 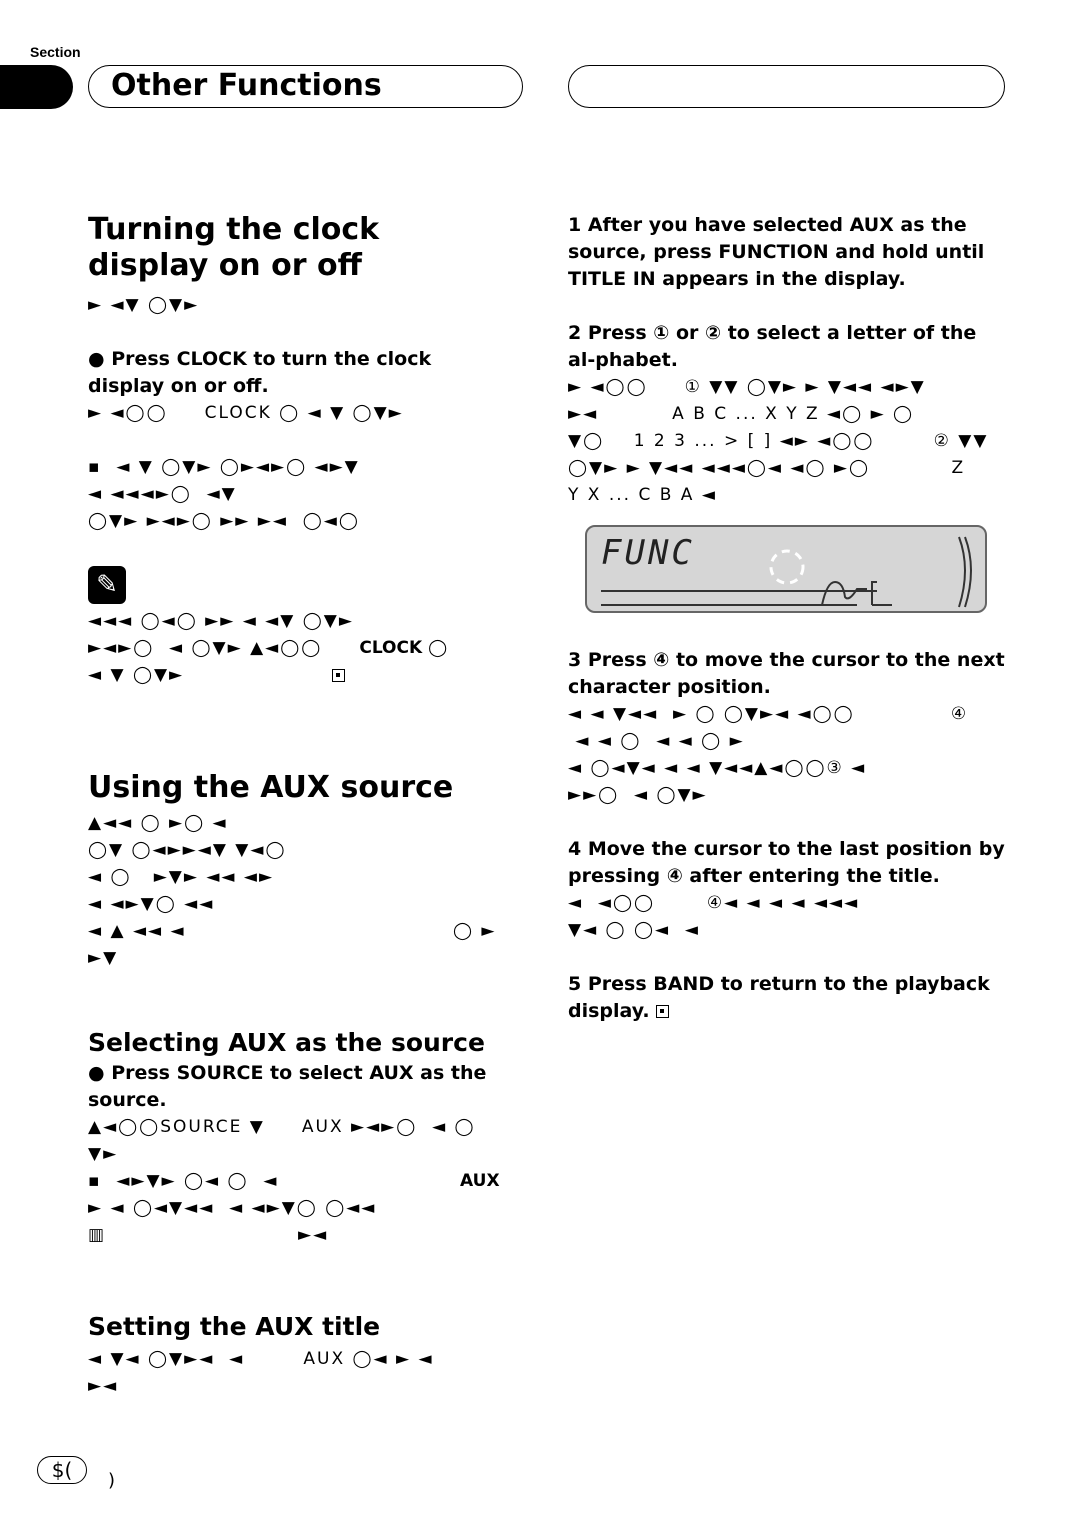 What do you see at coordinates (112, 1480) in the screenshot?
I see `page-number-mark: )` at bounding box center [112, 1480].